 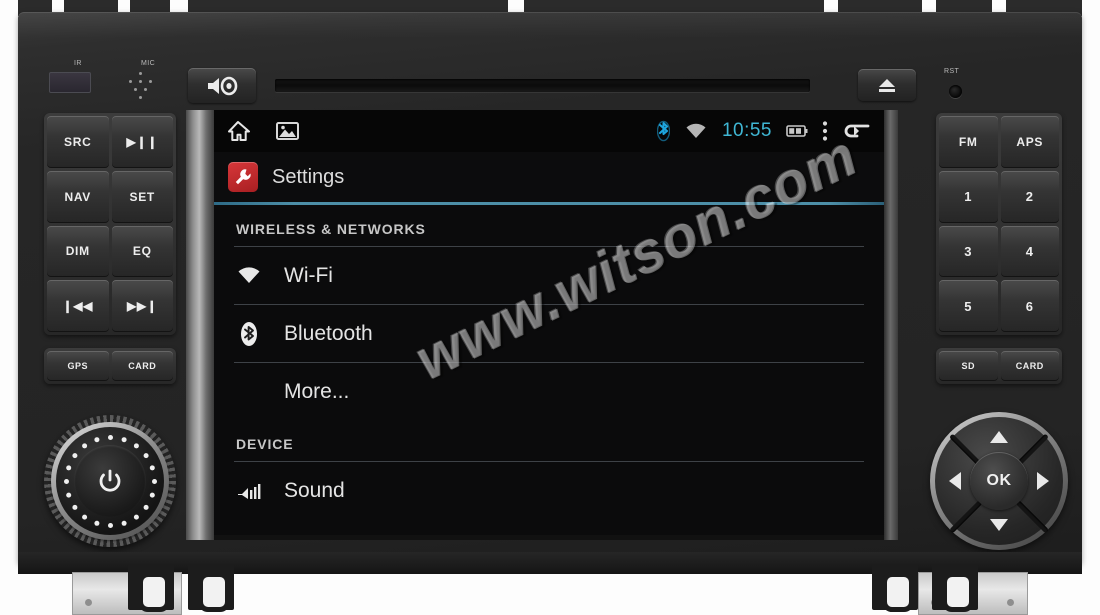 I want to click on overflow-menu-icon, so click(x=825, y=131).